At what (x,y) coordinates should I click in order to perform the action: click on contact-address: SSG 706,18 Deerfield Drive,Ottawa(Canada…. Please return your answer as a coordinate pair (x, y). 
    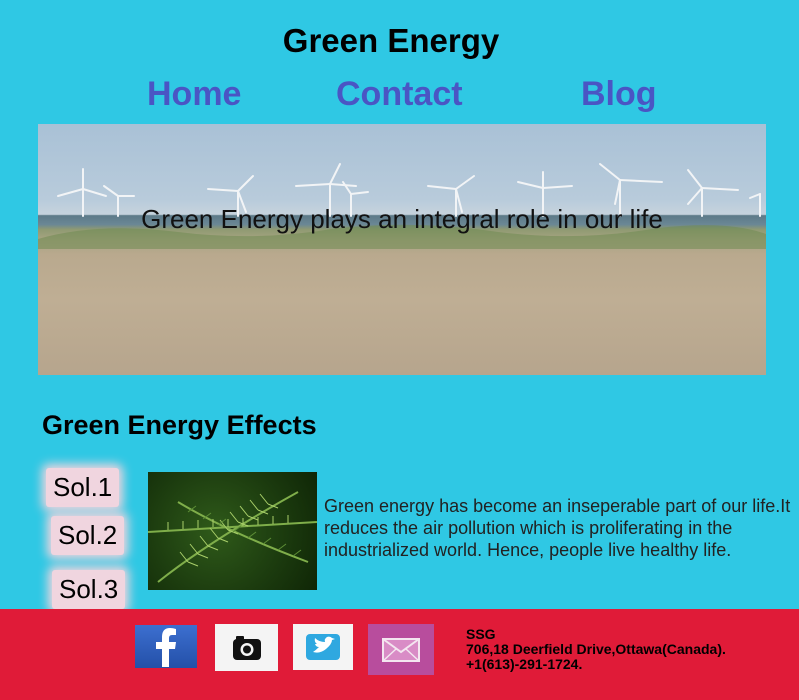
    Looking at the image, I should click on (596, 649).